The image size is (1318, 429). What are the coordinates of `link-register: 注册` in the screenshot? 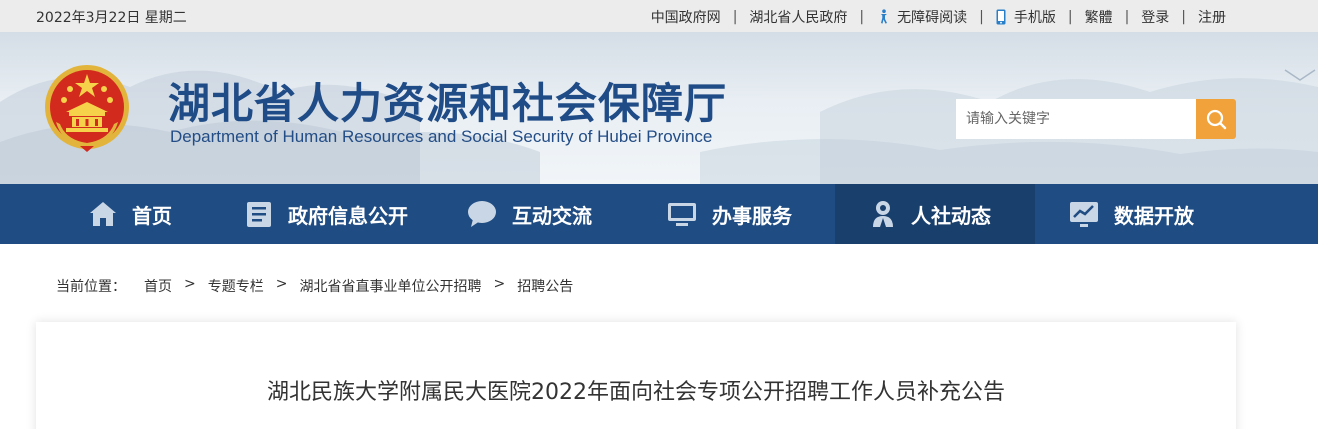 It's located at (1212, 17).